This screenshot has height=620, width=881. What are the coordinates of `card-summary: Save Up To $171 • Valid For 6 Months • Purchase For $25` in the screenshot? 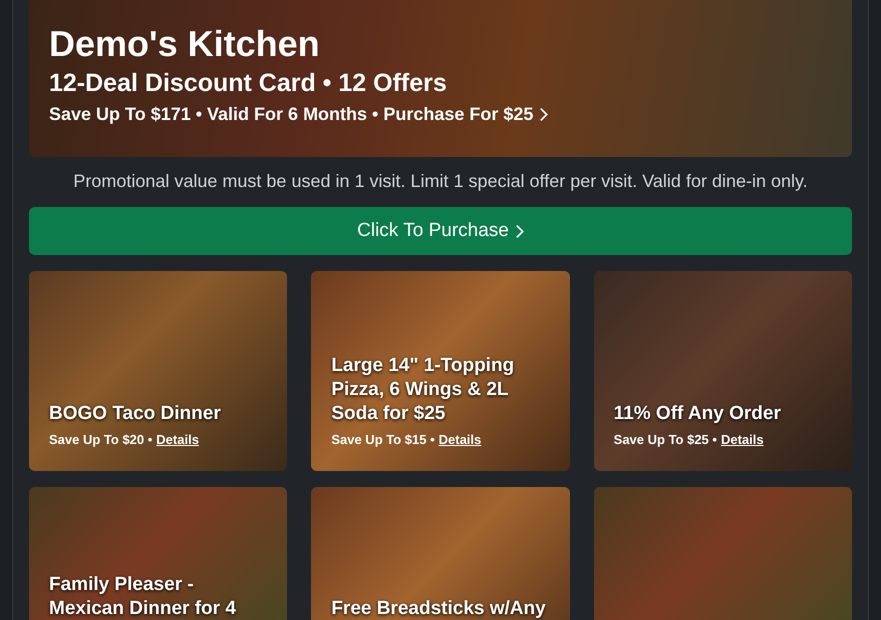 It's located at (291, 115).